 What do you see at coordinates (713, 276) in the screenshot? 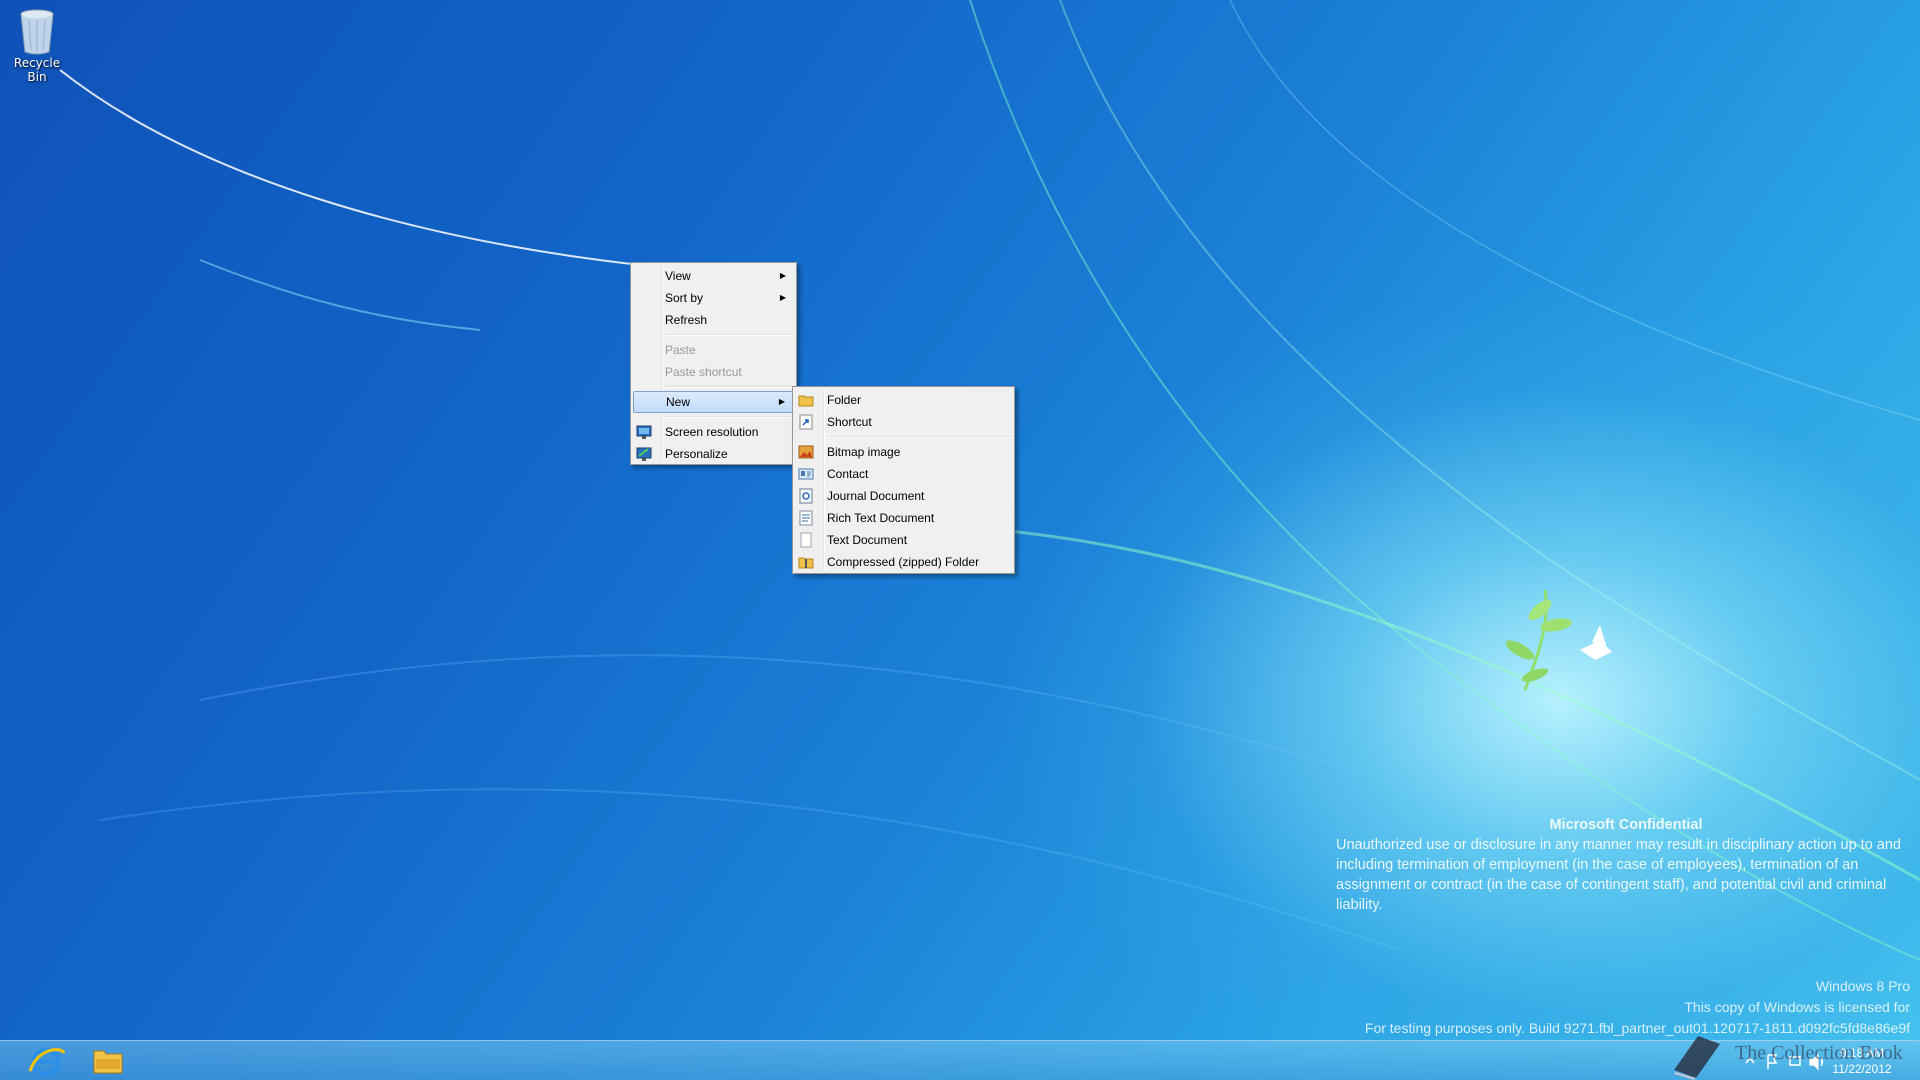
I see `menu-item-view: View ▶` at bounding box center [713, 276].